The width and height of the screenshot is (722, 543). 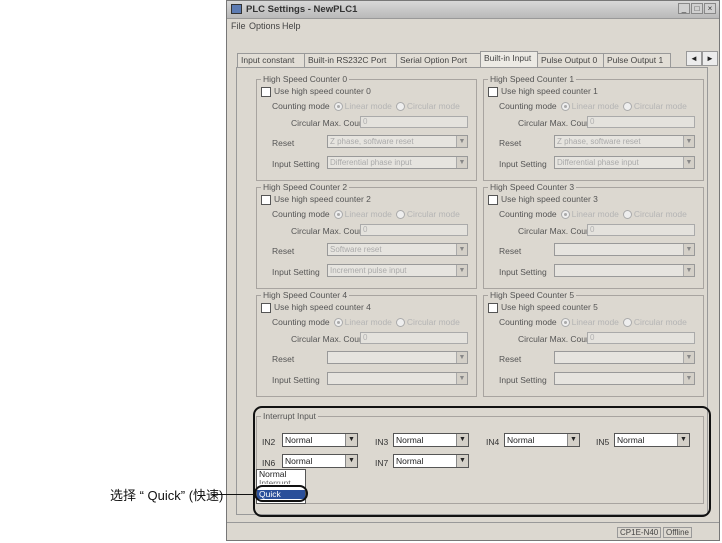 I want to click on tab-builtin-input: Built-in Input, so click(x=509, y=59).